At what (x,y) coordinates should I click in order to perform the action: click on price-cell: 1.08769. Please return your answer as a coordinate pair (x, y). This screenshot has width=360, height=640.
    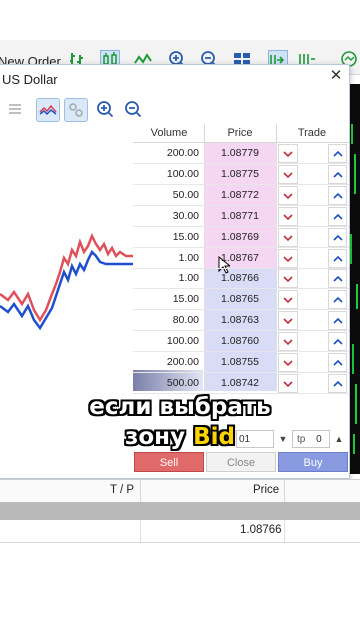
    Looking at the image, I should click on (240, 237).